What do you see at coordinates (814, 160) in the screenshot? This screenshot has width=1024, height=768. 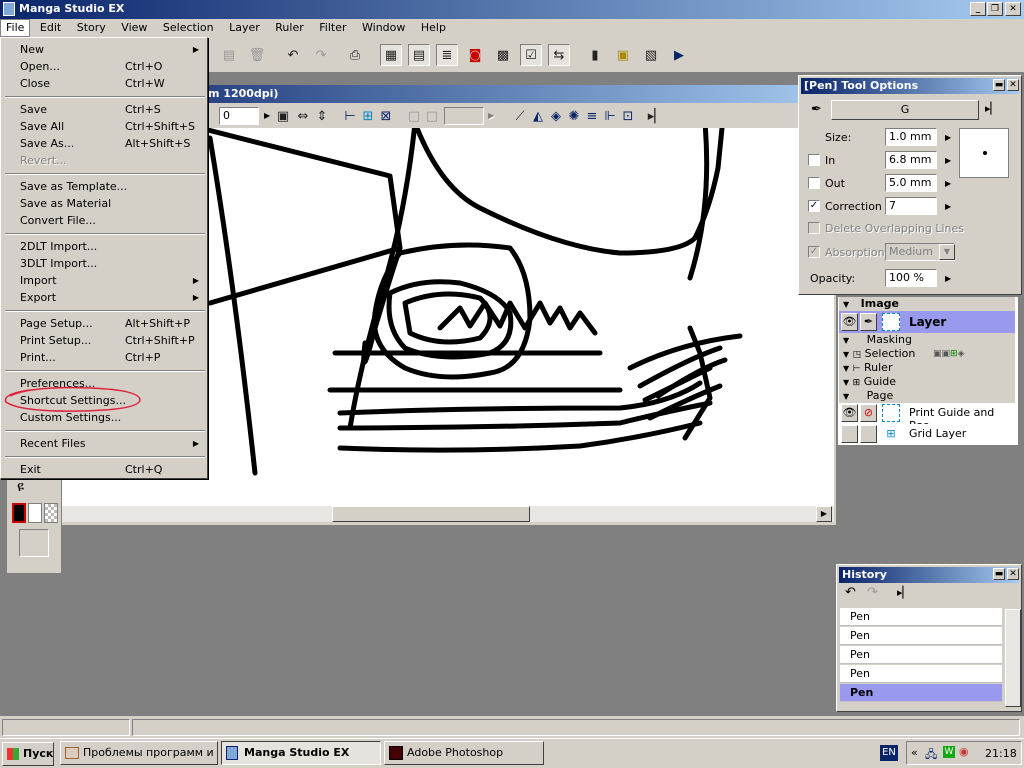 I see `in-checkbox` at bounding box center [814, 160].